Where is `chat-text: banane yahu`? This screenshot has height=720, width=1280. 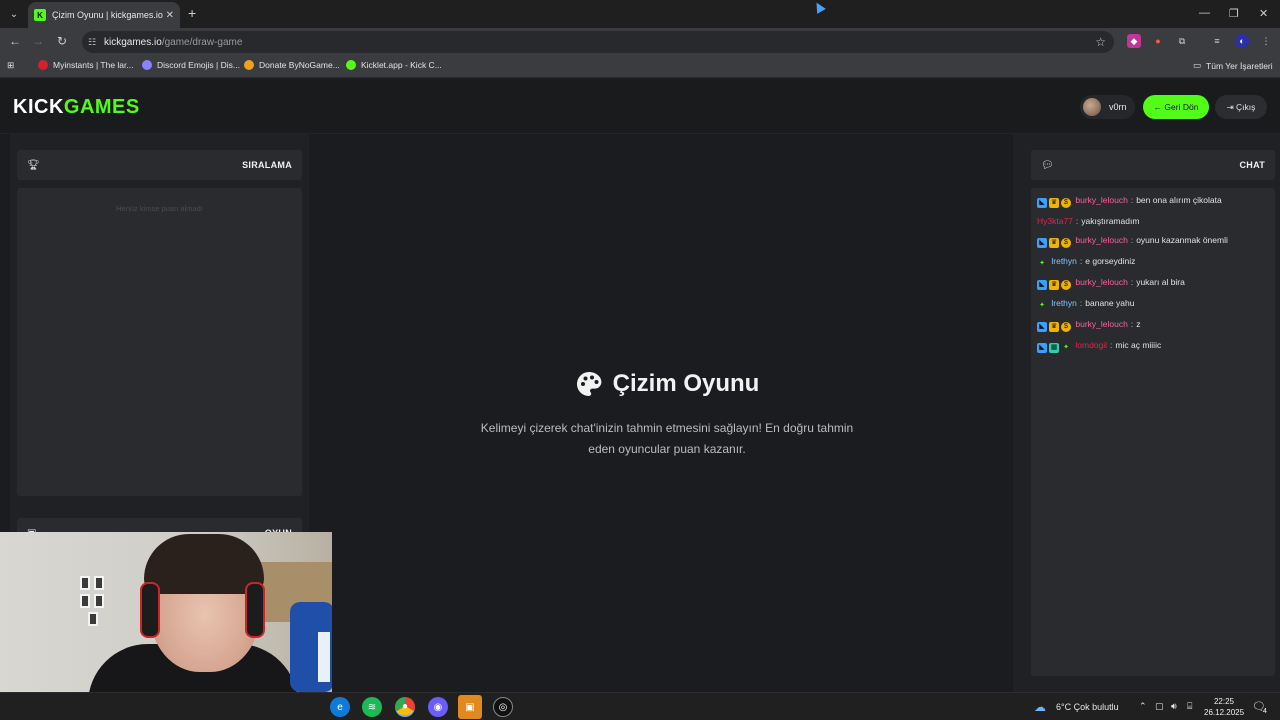
chat-text: banane yahu is located at coordinates (1110, 303).